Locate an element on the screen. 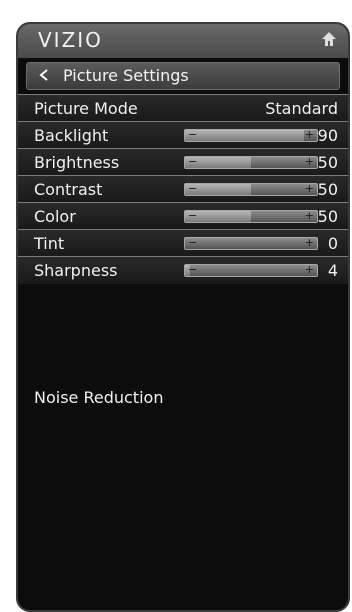 This screenshot has height=612, width=352. setting-label: Contrast is located at coordinates (68, 189).